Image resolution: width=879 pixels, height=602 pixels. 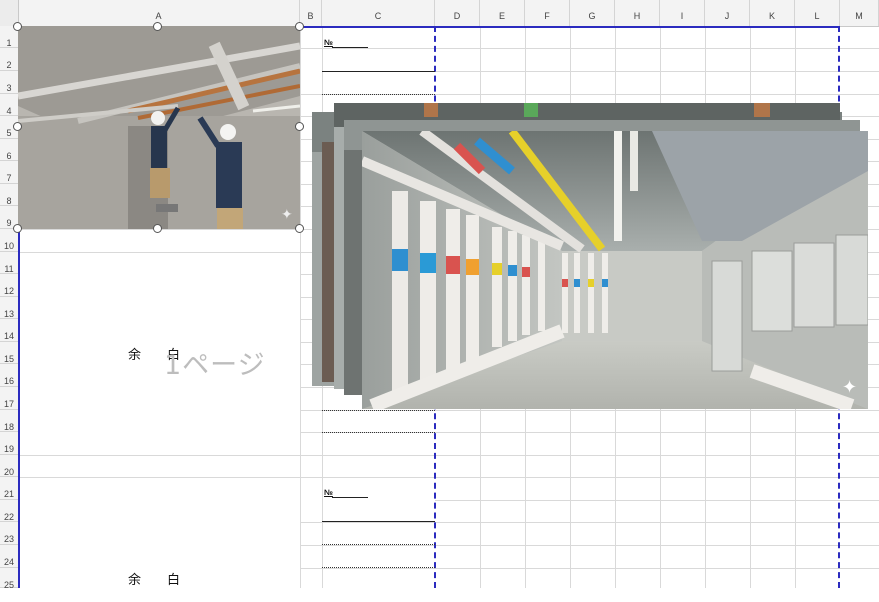 I want to click on row-header-17: 17, so click(x=9, y=398).